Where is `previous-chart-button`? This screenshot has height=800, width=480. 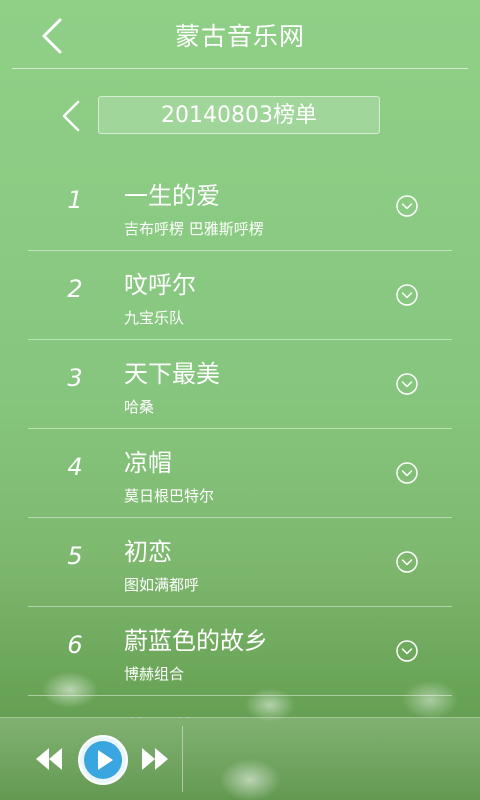
previous-chart-button is located at coordinates (70, 116).